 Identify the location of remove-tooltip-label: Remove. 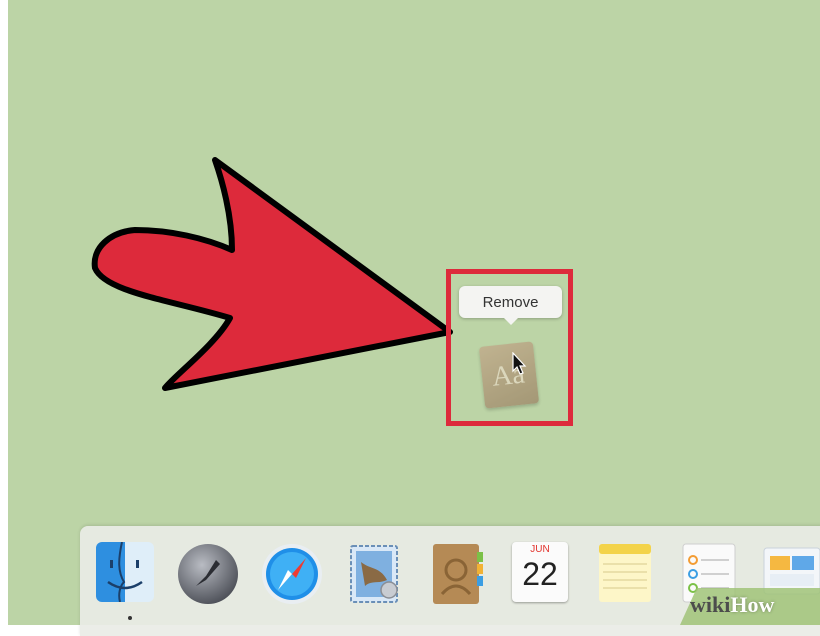
(510, 302).